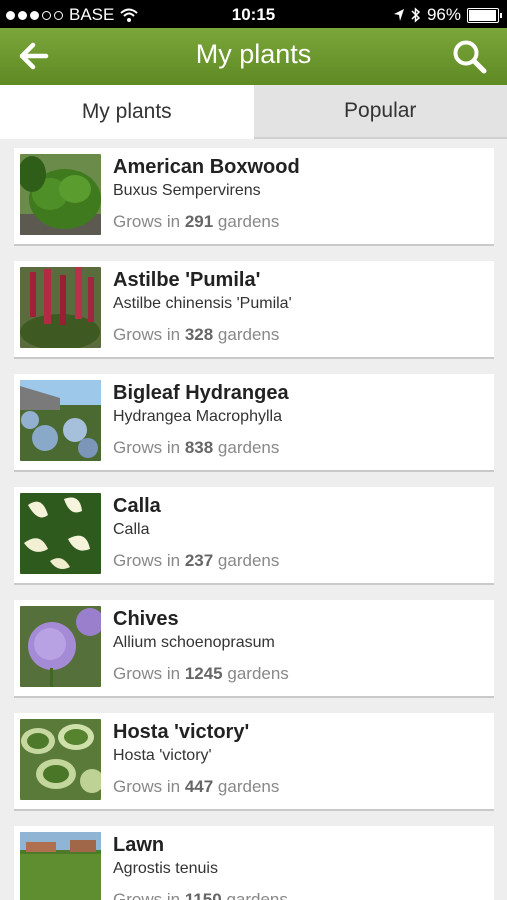 The width and height of the screenshot is (507, 900). Describe the element at coordinates (187, 190) in the screenshot. I see `plant-latin-name: Buxus Sempervirens` at that location.